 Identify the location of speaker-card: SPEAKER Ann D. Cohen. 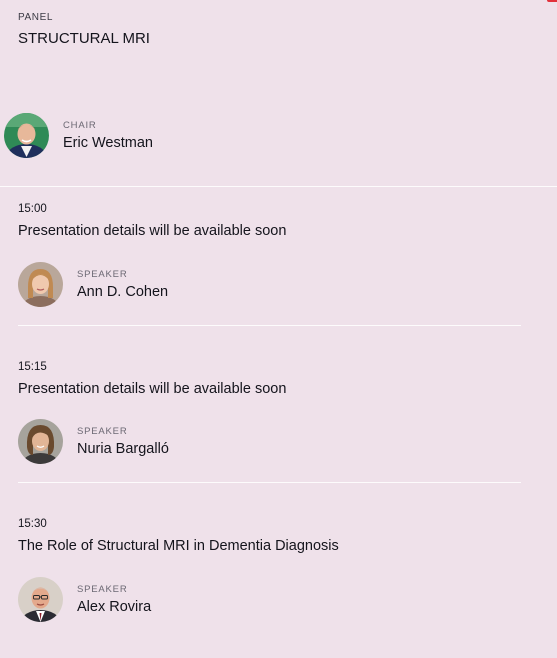
(93, 284).